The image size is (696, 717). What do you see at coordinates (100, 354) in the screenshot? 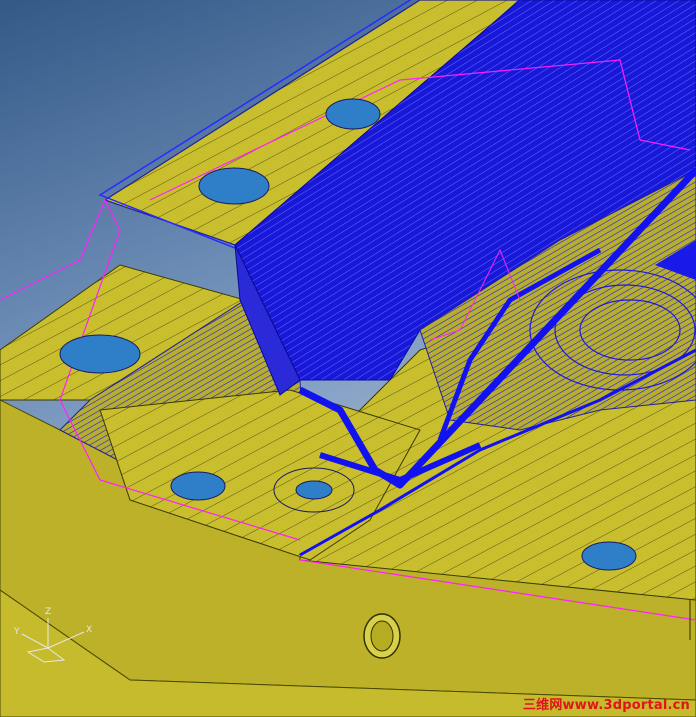
I see `hole-step-left` at bounding box center [100, 354].